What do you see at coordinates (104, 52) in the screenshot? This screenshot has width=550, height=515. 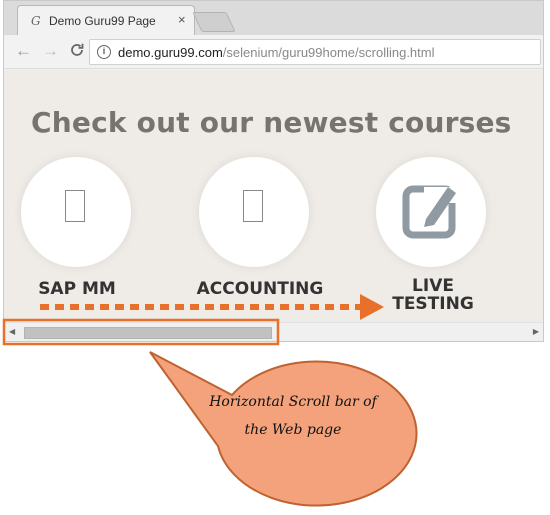 I see `info-icon: i` at bounding box center [104, 52].